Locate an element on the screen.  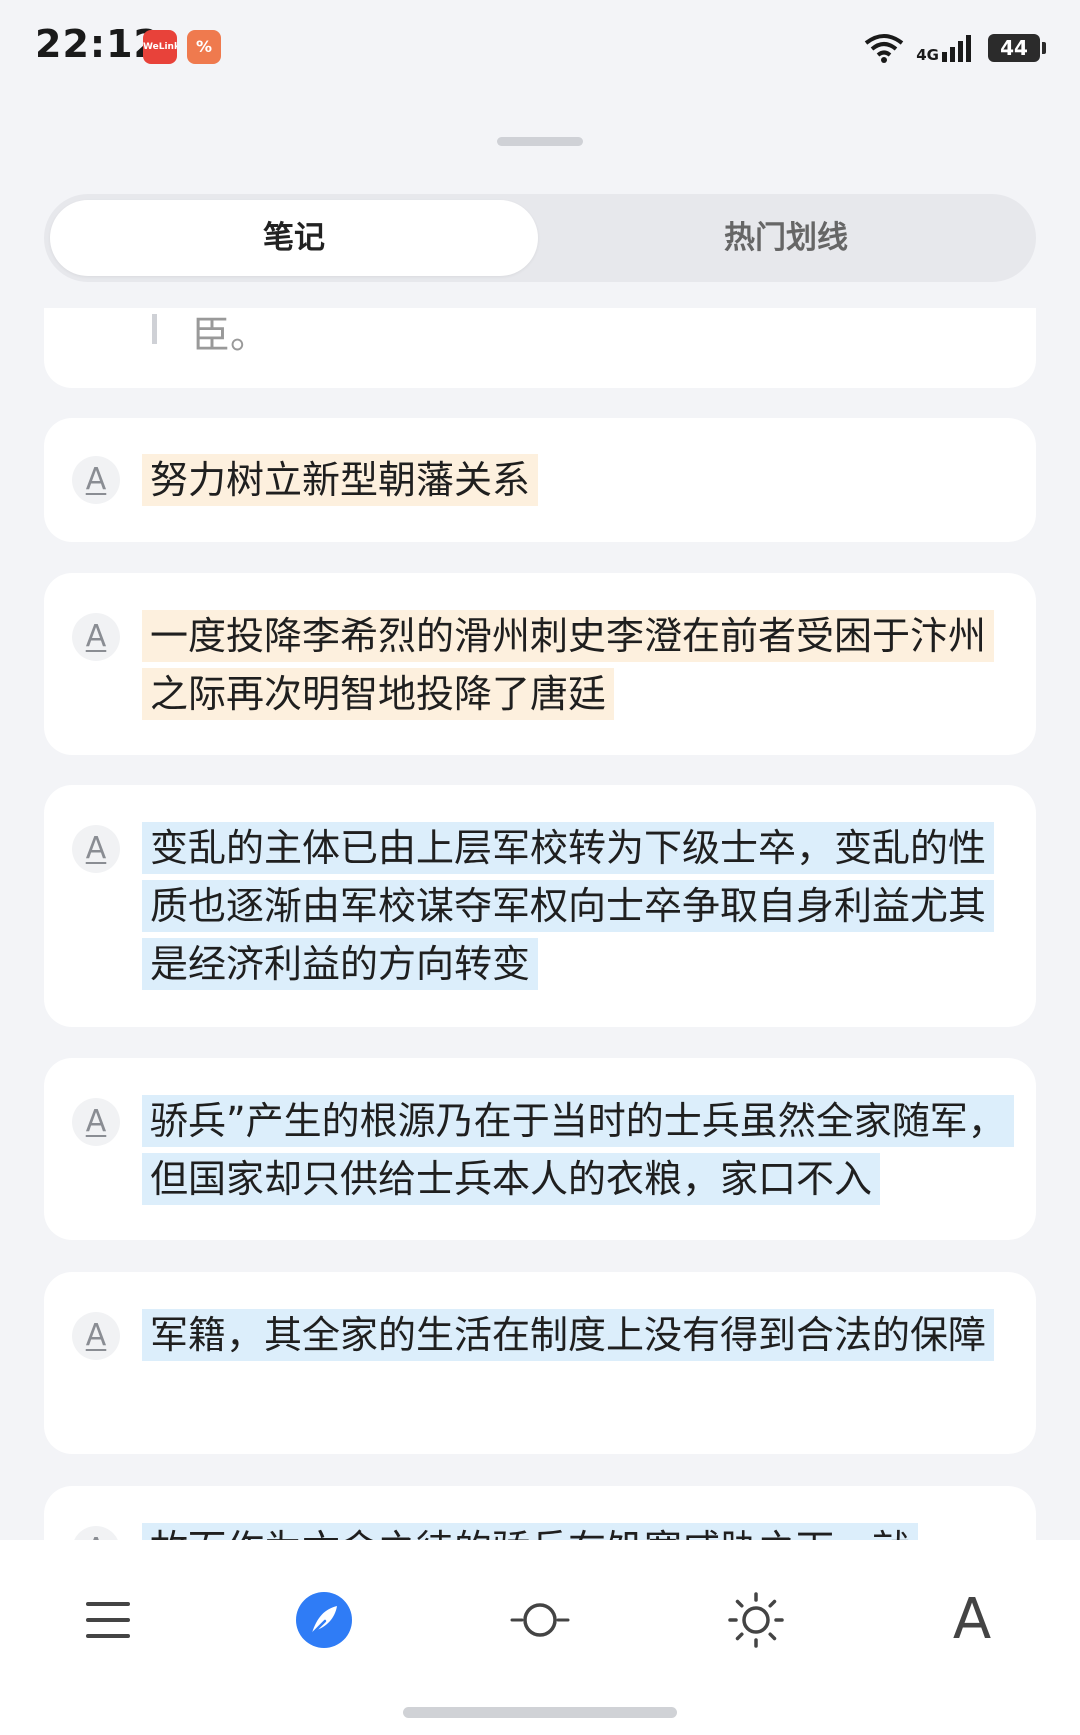
status-bar: 22:12 WeLink % 4G 44 is located at coordinates (540, 47).